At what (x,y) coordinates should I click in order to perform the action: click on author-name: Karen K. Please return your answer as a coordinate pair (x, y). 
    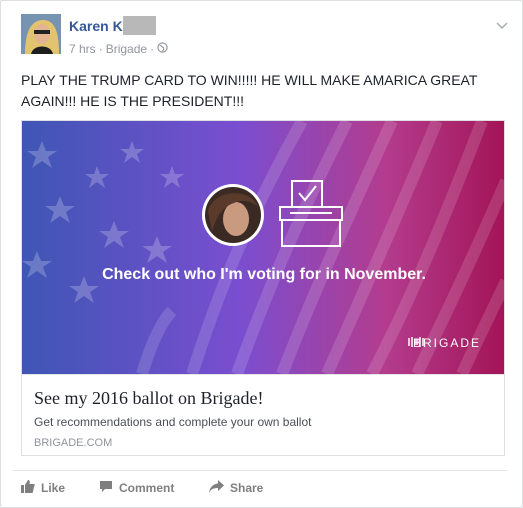
    Looking at the image, I should click on (96, 26).